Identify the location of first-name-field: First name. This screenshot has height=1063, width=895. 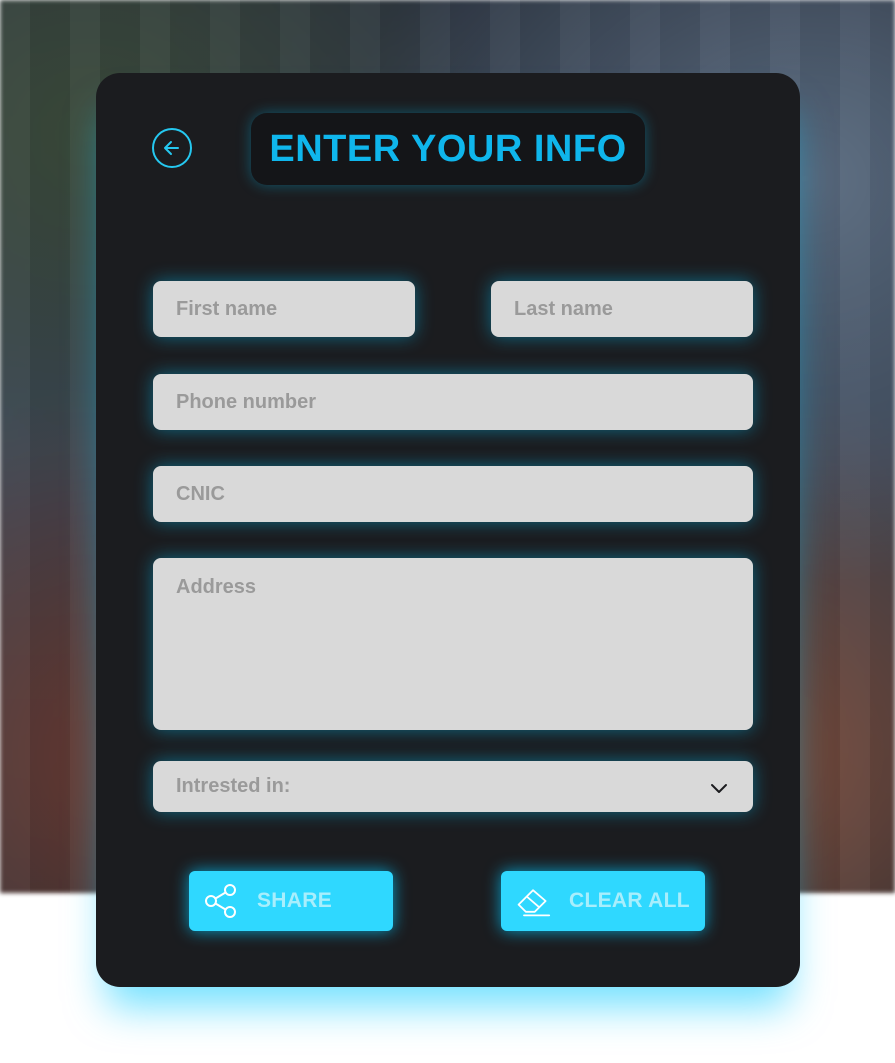
(284, 309).